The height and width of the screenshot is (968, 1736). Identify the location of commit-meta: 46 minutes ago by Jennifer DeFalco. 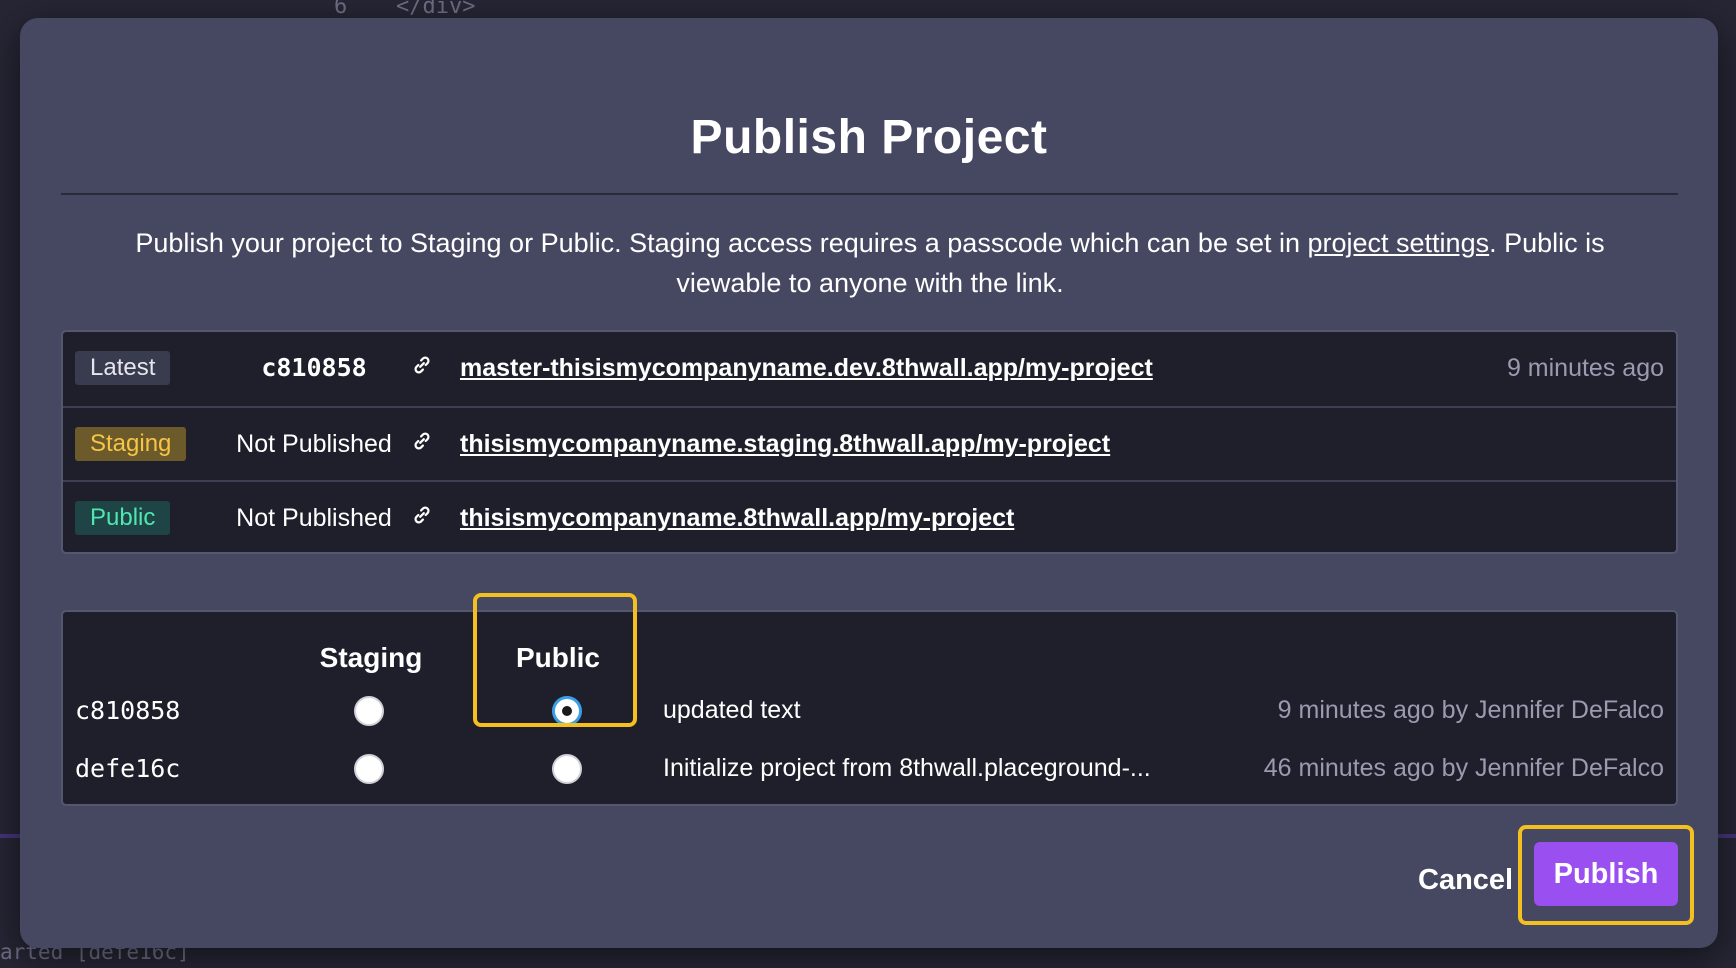
(1463, 768).